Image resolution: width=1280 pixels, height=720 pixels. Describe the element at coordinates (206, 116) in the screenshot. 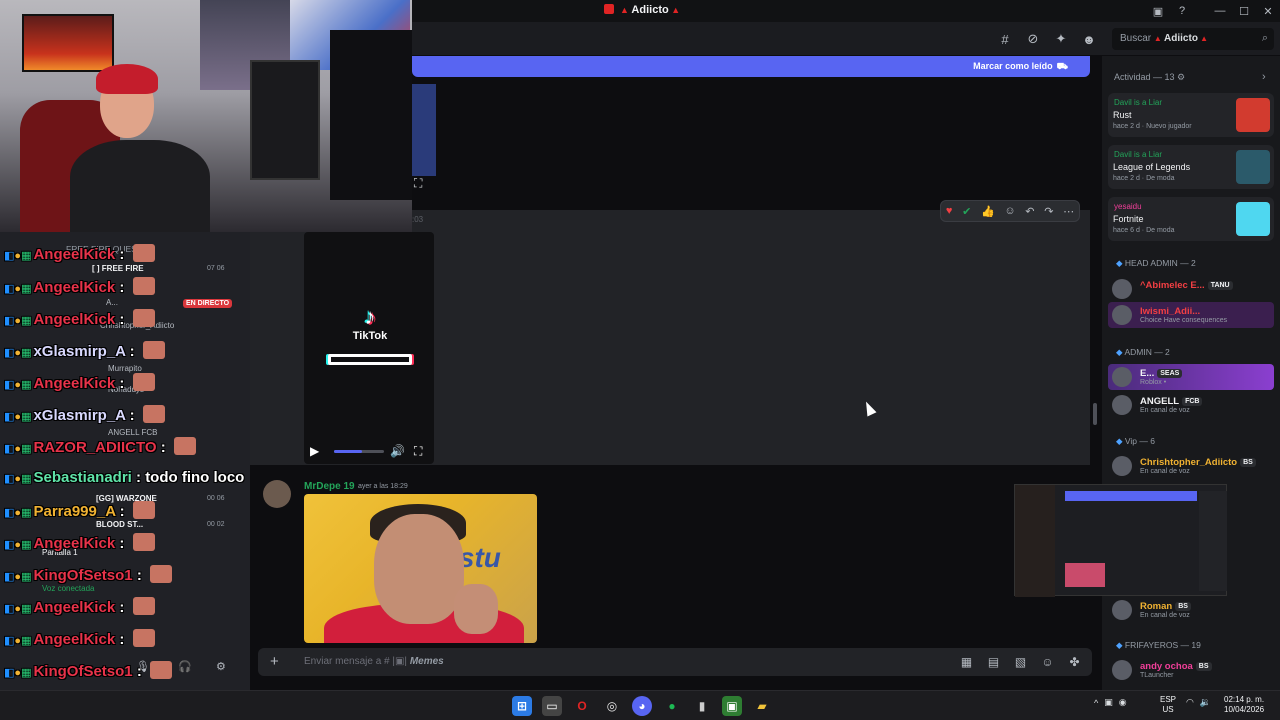

I see `webcam-feed` at that location.